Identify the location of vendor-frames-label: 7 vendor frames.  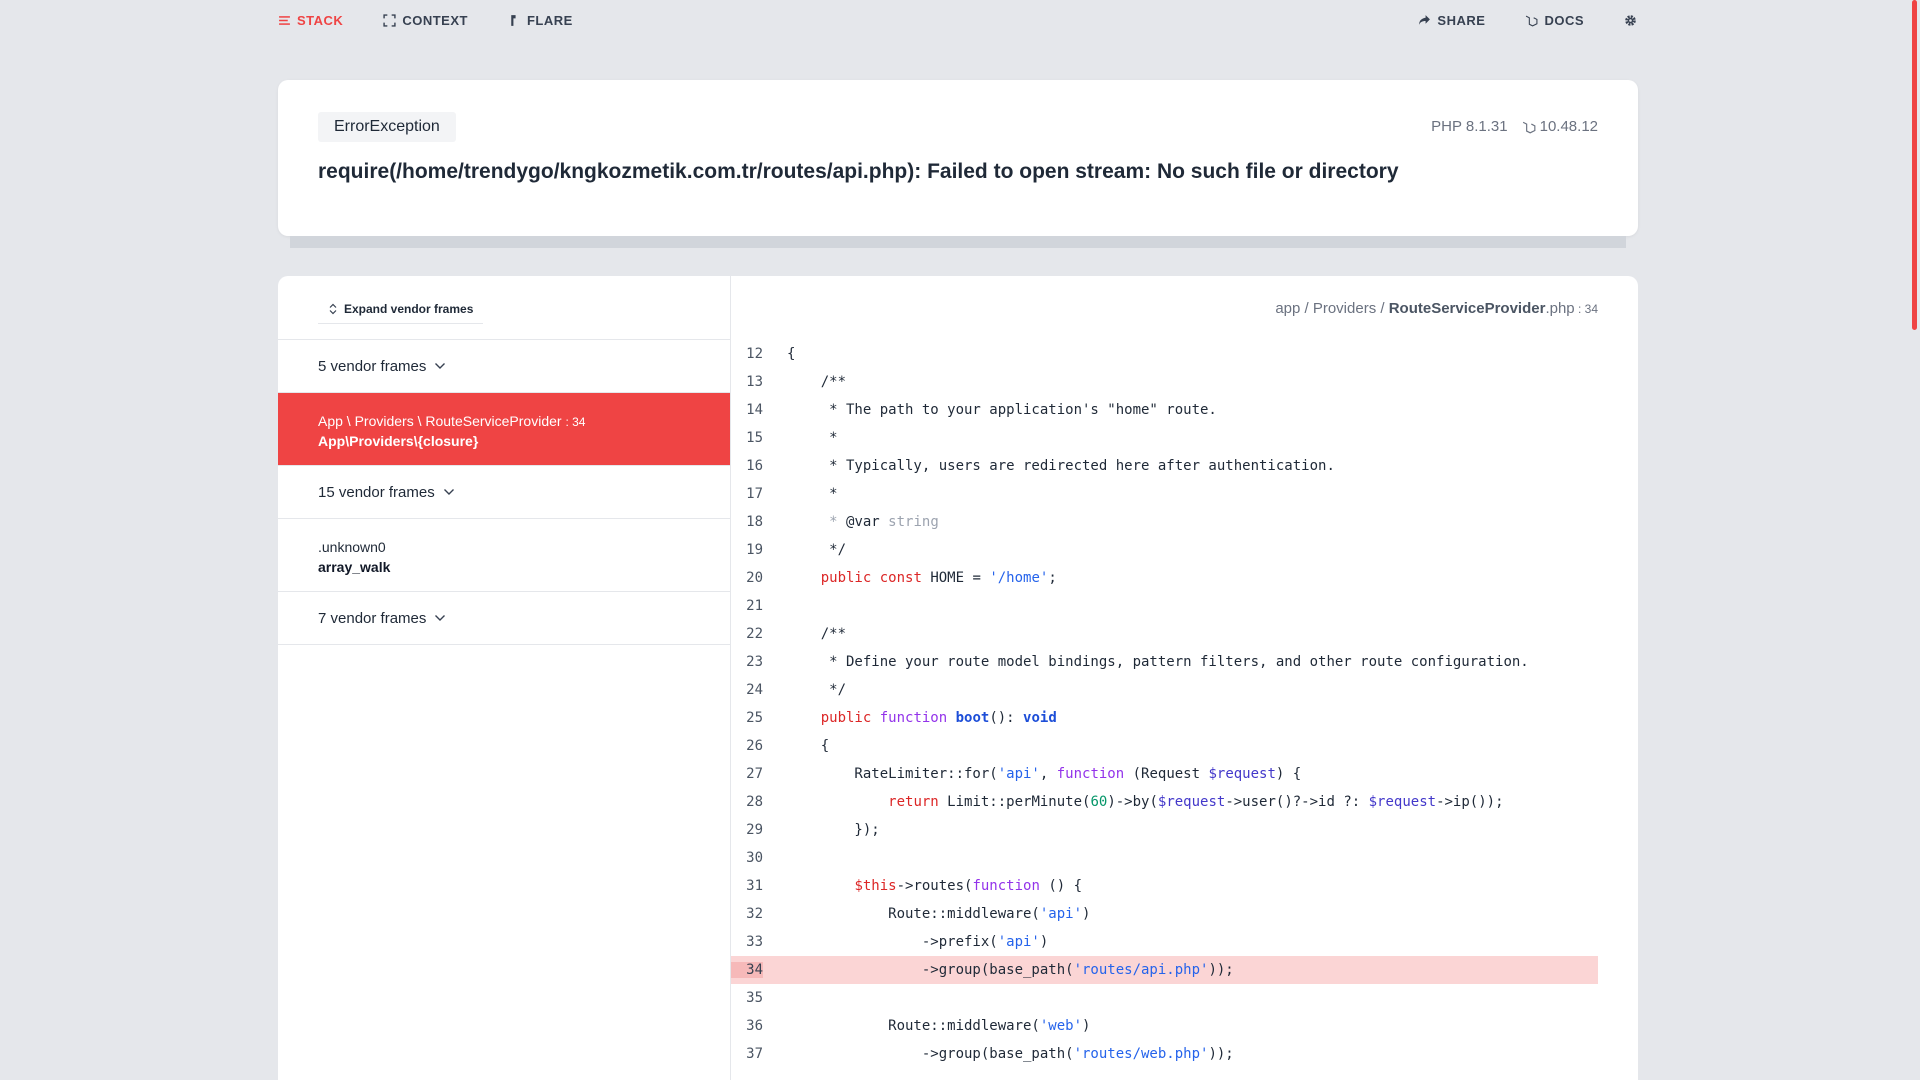
(372, 618).